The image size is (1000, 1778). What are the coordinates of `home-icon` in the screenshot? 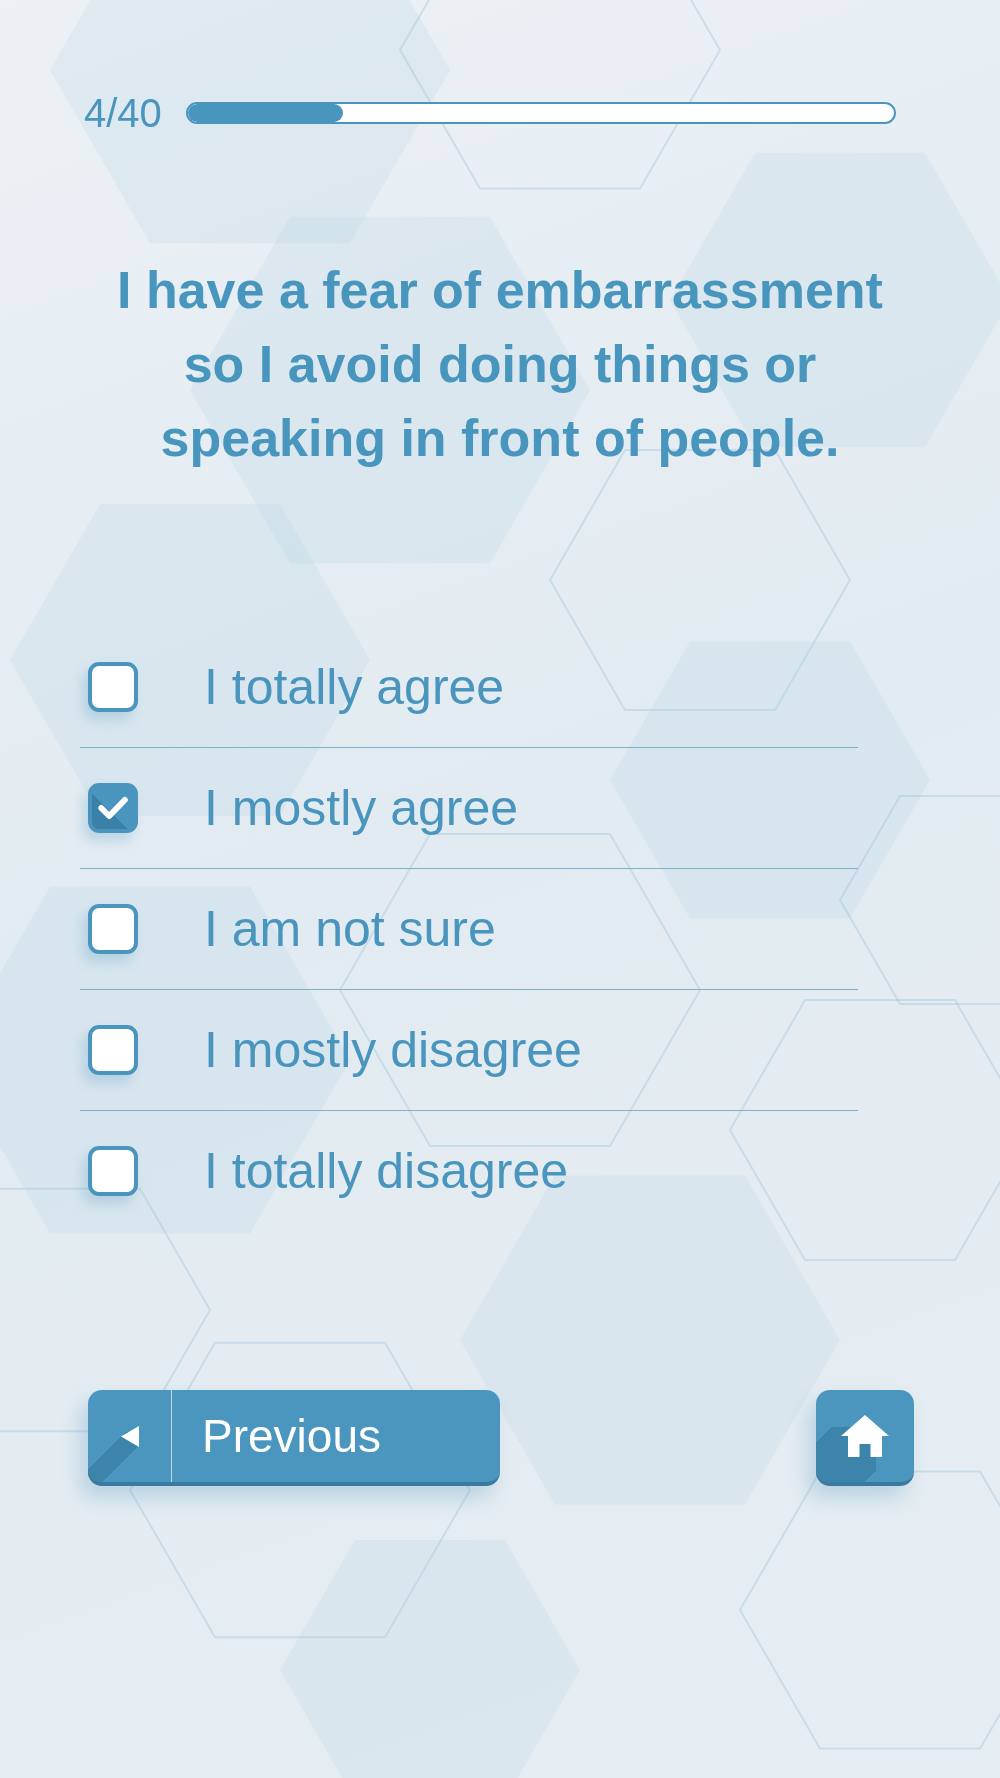 It's located at (865, 1436).